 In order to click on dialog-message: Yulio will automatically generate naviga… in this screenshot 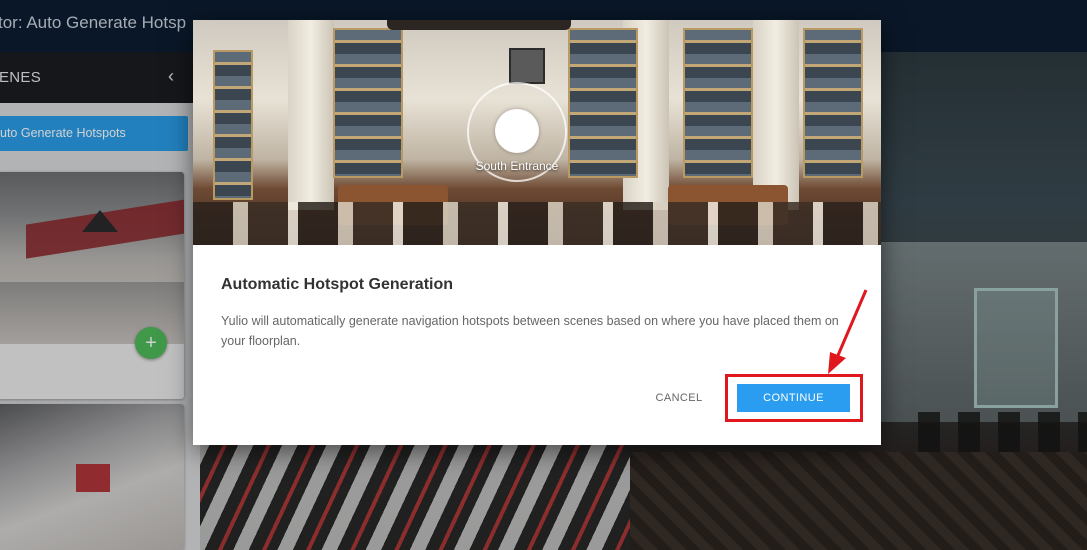, I will do `click(530, 331)`.